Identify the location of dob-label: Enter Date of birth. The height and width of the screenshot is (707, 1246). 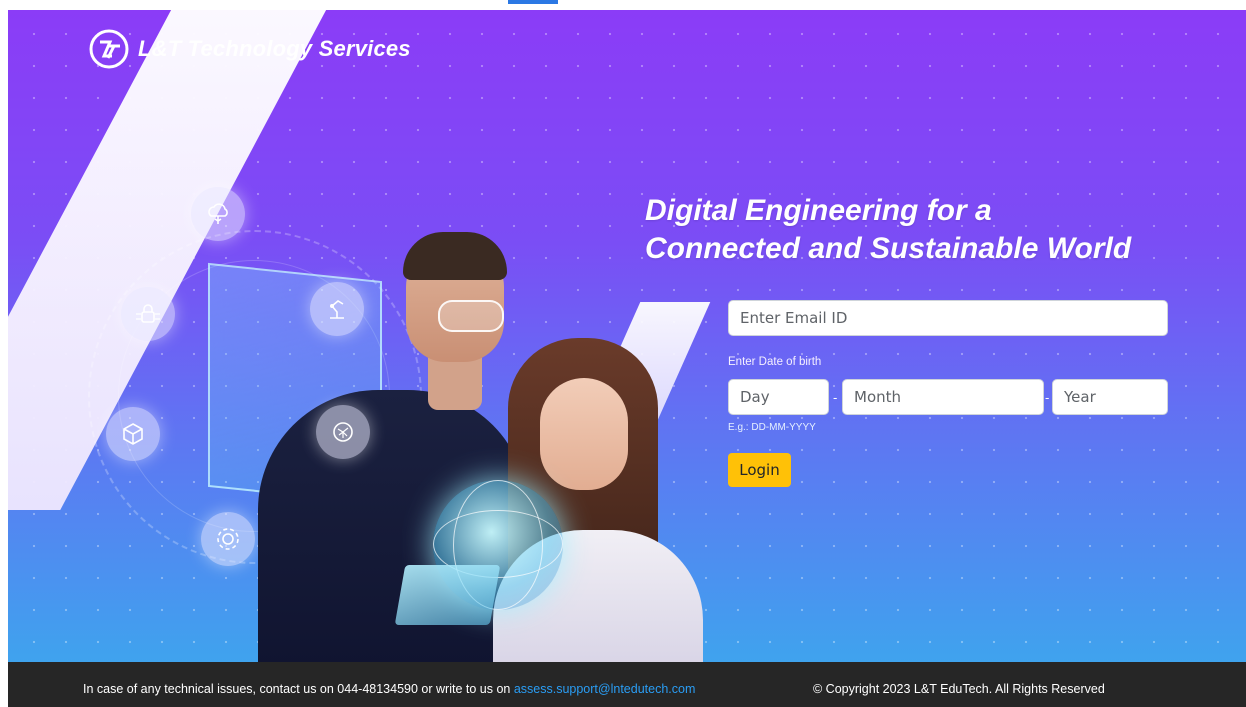
(775, 362).